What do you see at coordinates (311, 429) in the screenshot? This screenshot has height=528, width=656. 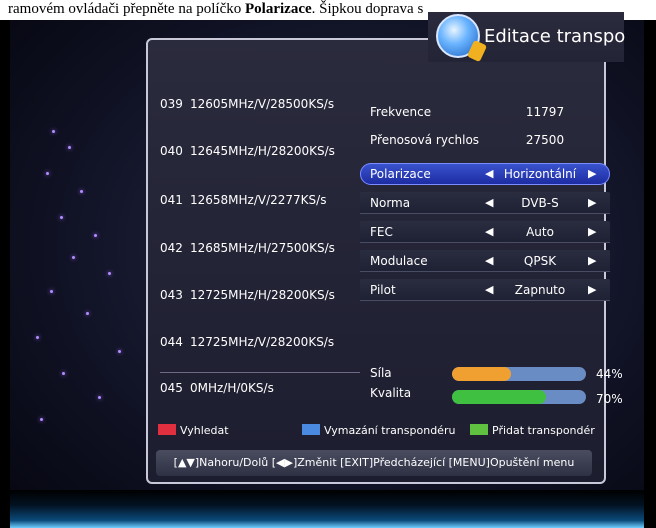 I see `blue-key-swatch` at bounding box center [311, 429].